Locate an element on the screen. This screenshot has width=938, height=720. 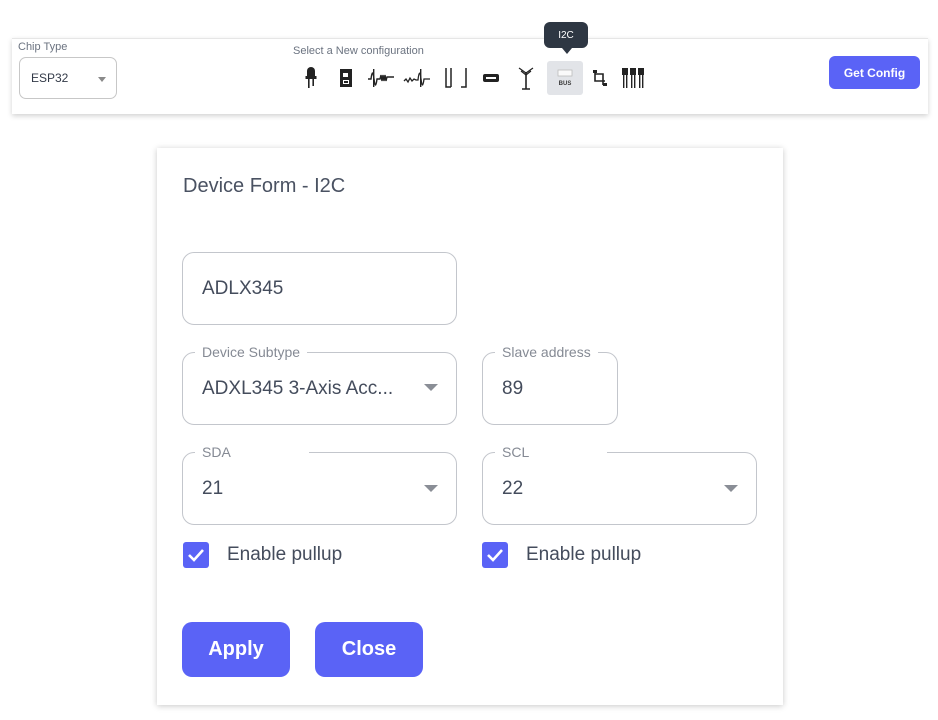
device-name-input: ADLX345 is located at coordinates (319, 288).